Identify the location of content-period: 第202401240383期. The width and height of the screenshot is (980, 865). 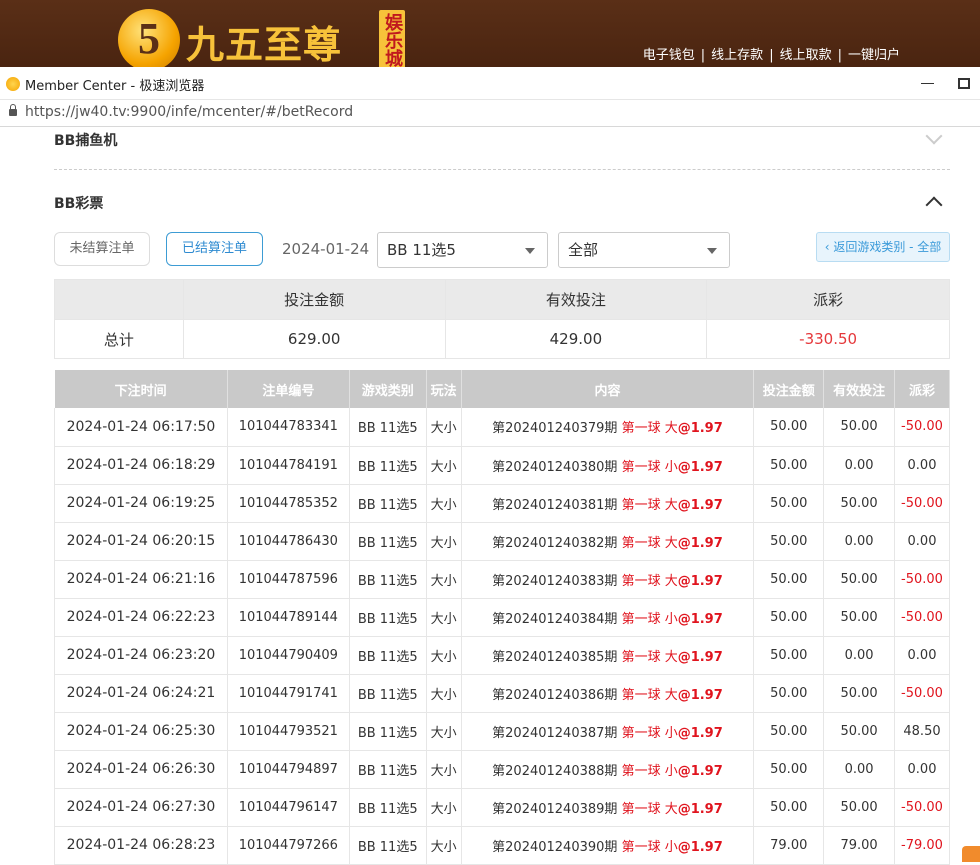
(555, 581).